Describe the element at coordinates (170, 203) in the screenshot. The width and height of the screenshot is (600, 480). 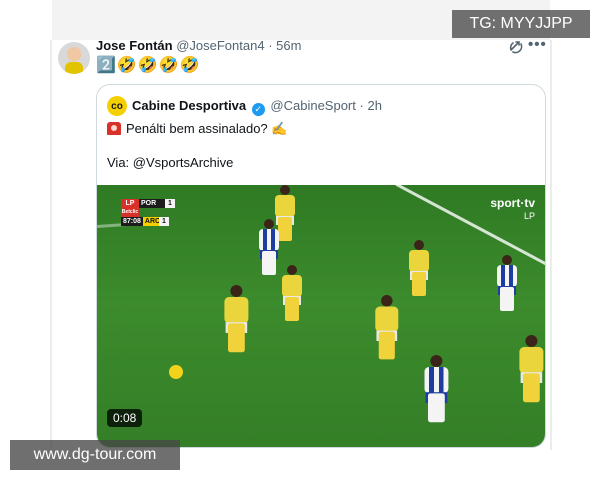
I see `home-score: 1` at that location.